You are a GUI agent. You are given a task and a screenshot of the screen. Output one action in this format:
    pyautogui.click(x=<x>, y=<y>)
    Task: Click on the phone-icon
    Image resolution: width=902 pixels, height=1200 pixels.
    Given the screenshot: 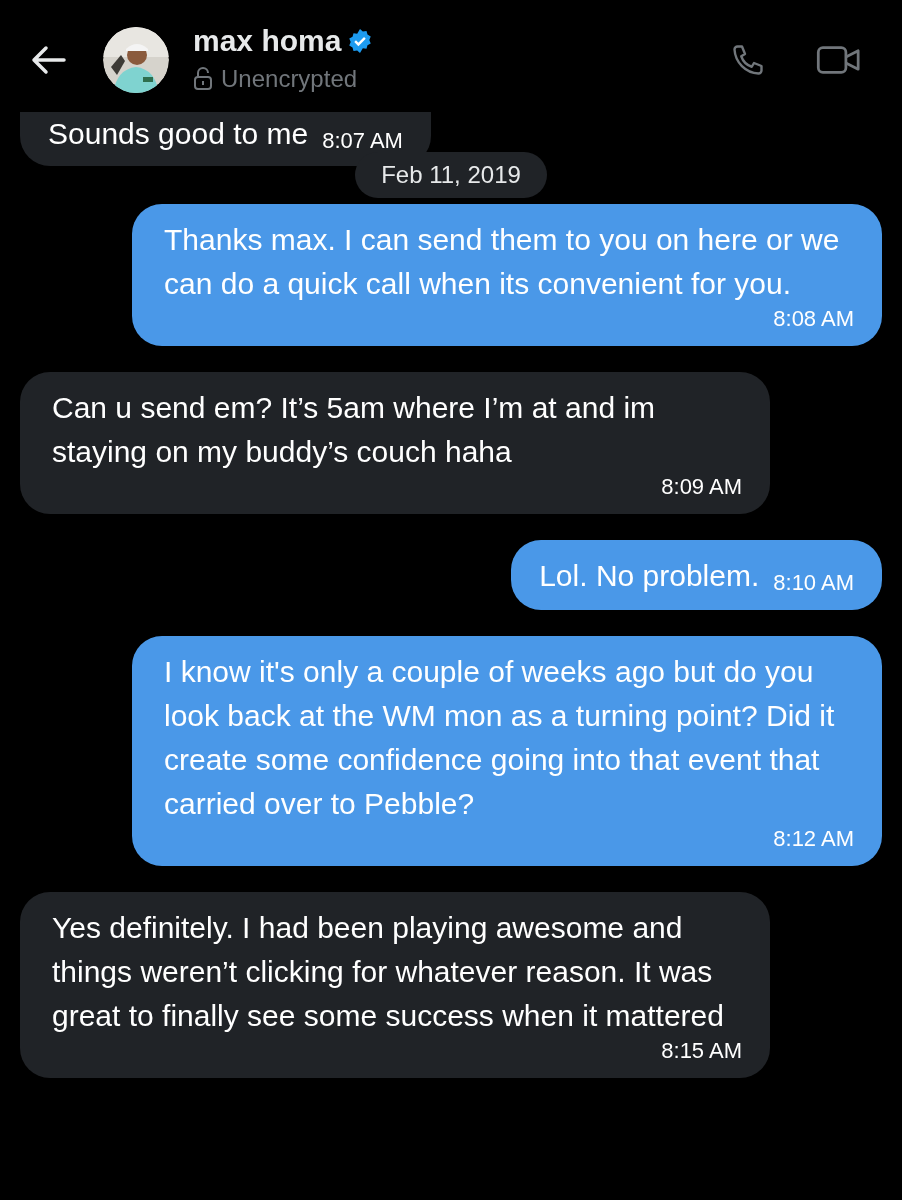 What is the action you would take?
    pyautogui.click(x=748, y=60)
    